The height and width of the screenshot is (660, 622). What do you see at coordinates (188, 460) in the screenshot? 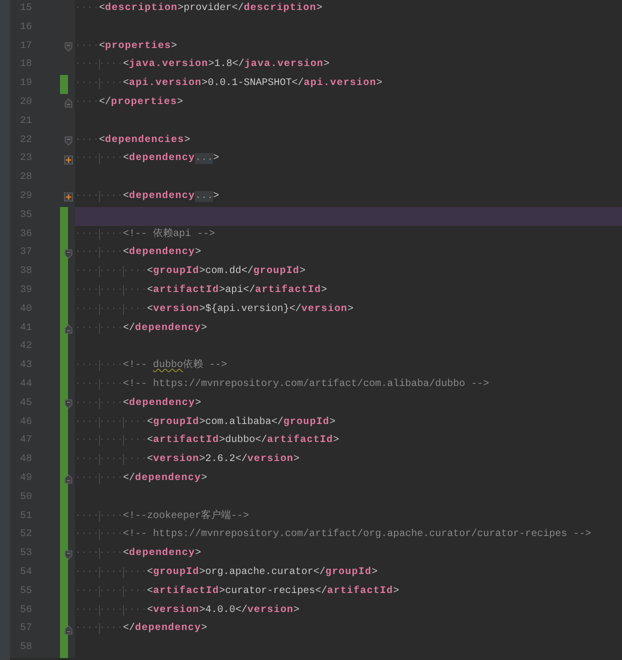
I see `code-line: ············<version>2.6.2</version>` at bounding box center [188, 460].